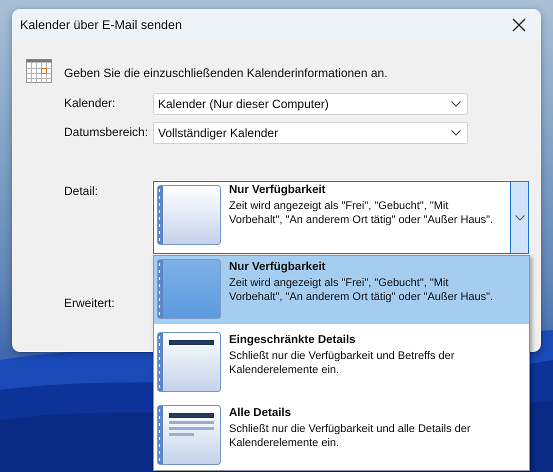 This screenshot has width=553, height=472. What do you see at coordinates (310, 104) in the screenshot?
I see `dropdown: Kalender (Nur dieser Computer)` at bounding box center [310, 104].